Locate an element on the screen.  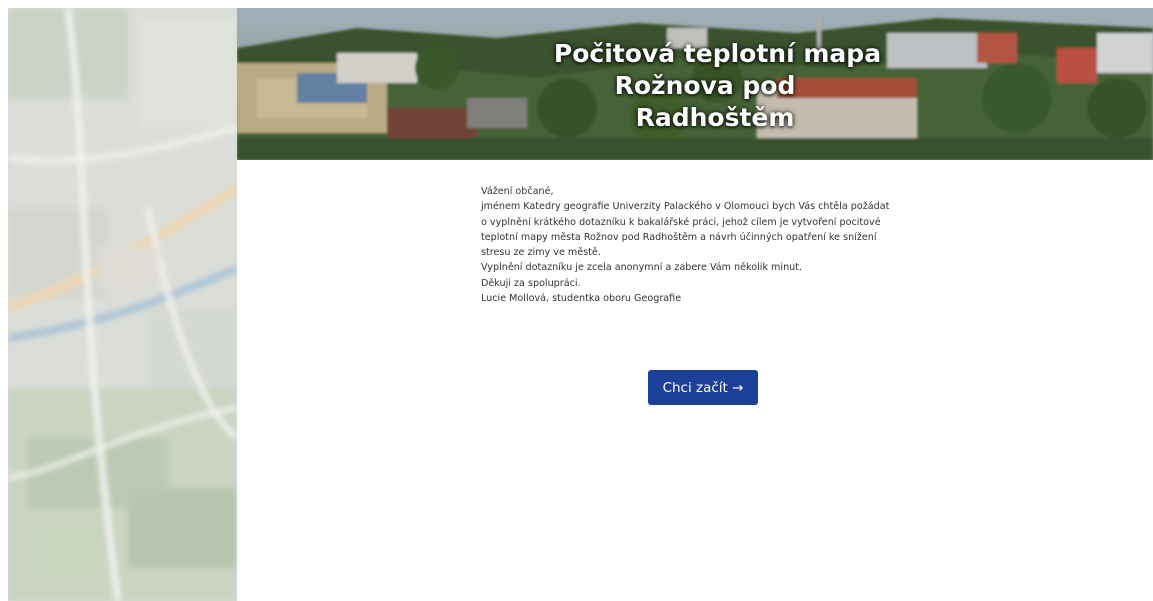
intro-line: Děkuji za spolupráci. is located at coordinates (531, 283).